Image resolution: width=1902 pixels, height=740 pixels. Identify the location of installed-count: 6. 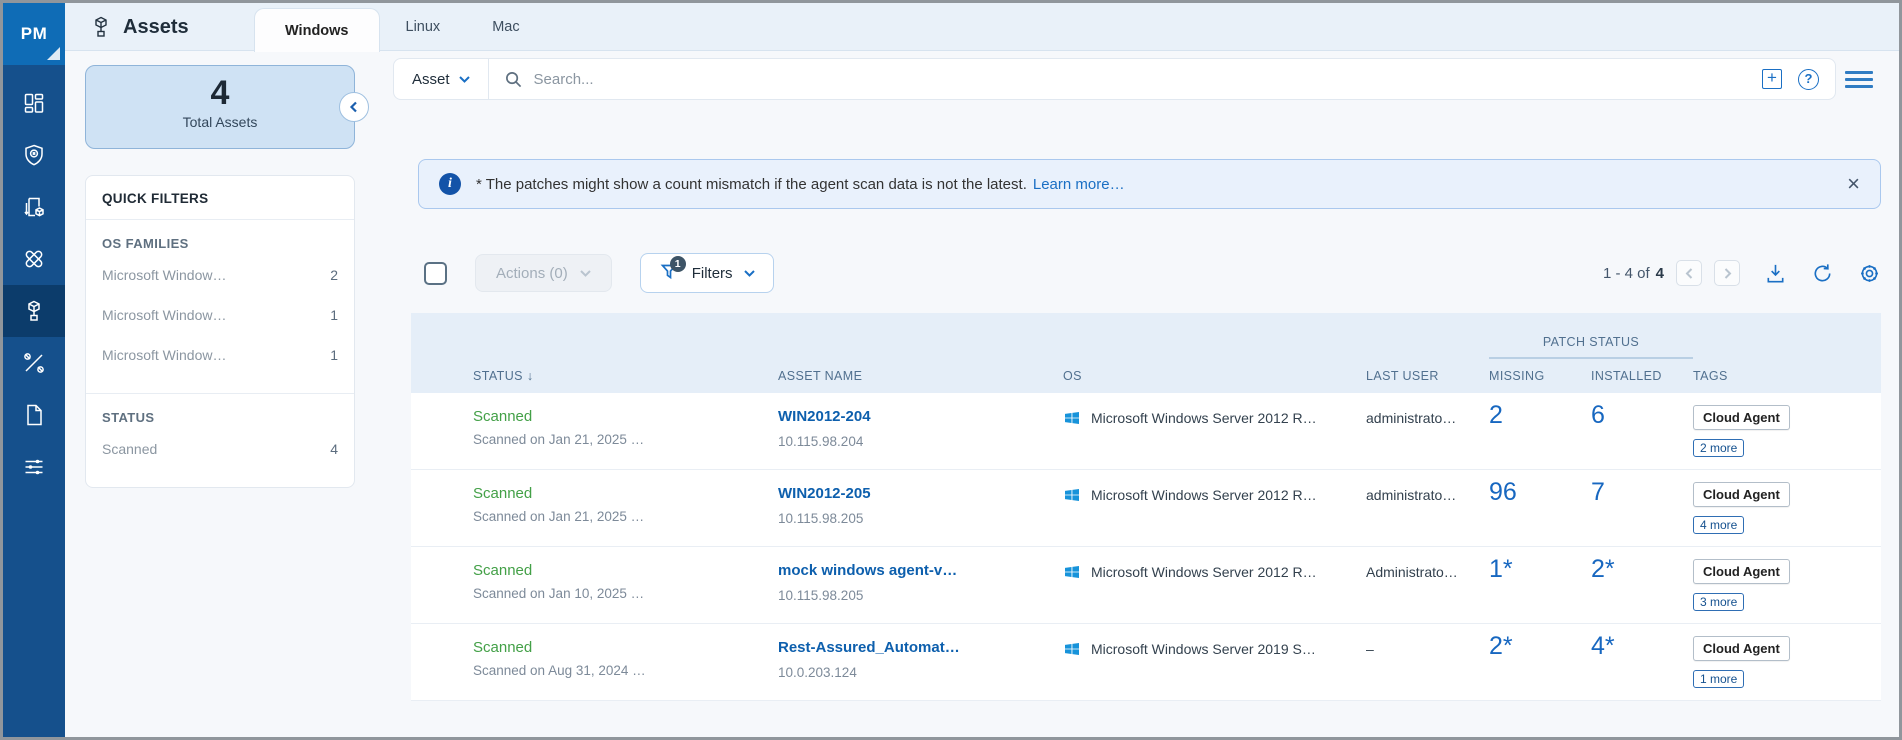
(1642, 411).